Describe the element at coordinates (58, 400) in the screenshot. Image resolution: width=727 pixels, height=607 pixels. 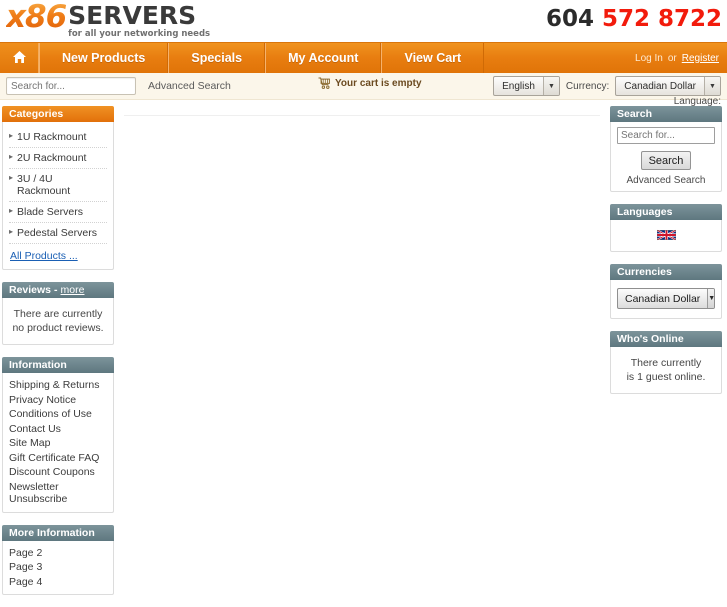
I see `info-item-privacy-notice: Privacy Notice` at that location.